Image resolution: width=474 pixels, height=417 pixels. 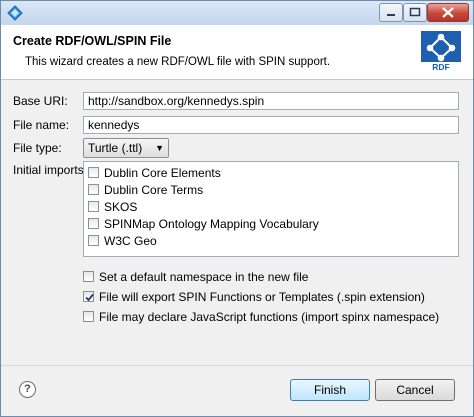 What do you see at coordinates (440, 66) in the screenshot?
I see `logo-text: RDF` at bounding box center [440, 66].